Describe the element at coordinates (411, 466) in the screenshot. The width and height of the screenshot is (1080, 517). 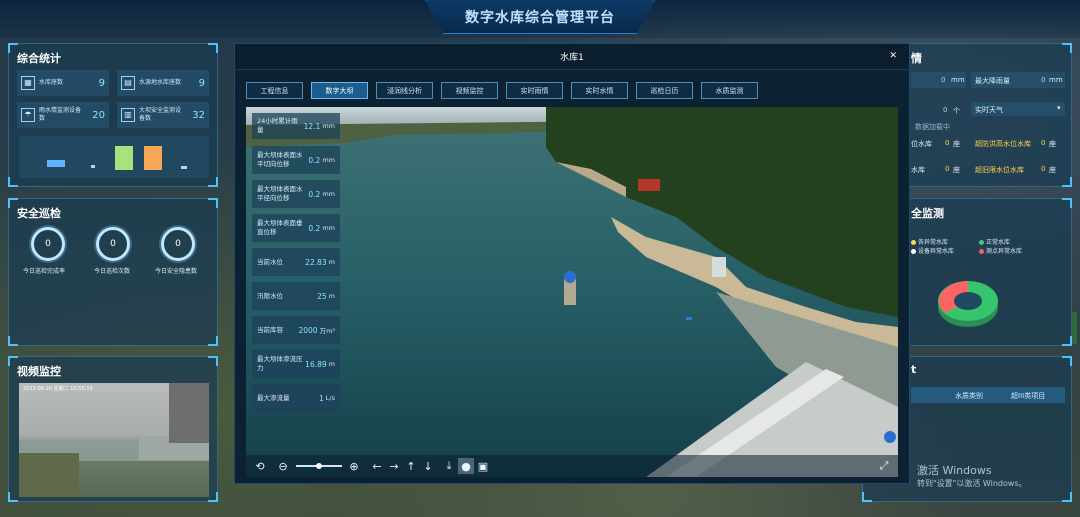
I see `arrow-up-icon: ↑` at that location.